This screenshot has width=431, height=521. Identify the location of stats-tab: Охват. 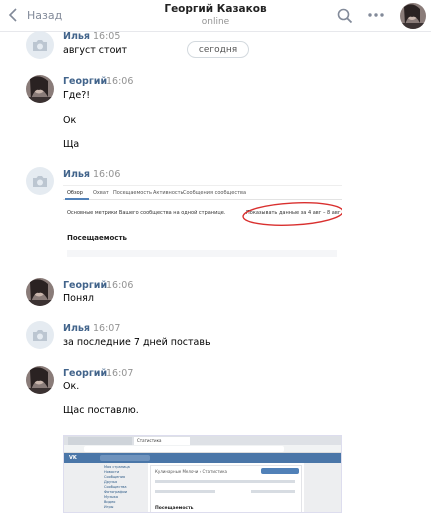
(101, 193).